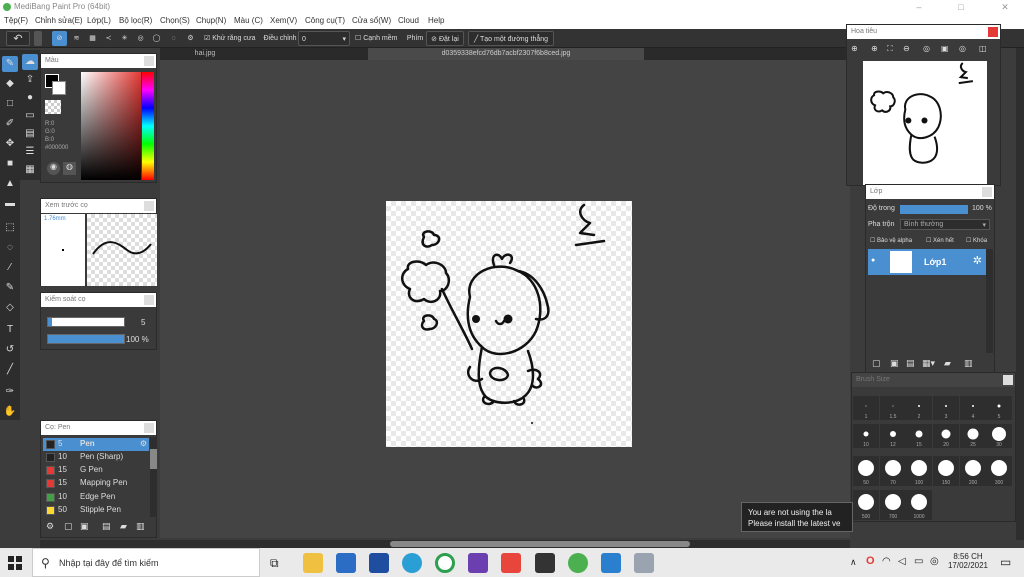  I want to click on layer-list-scrollbar, so click(989, 301).